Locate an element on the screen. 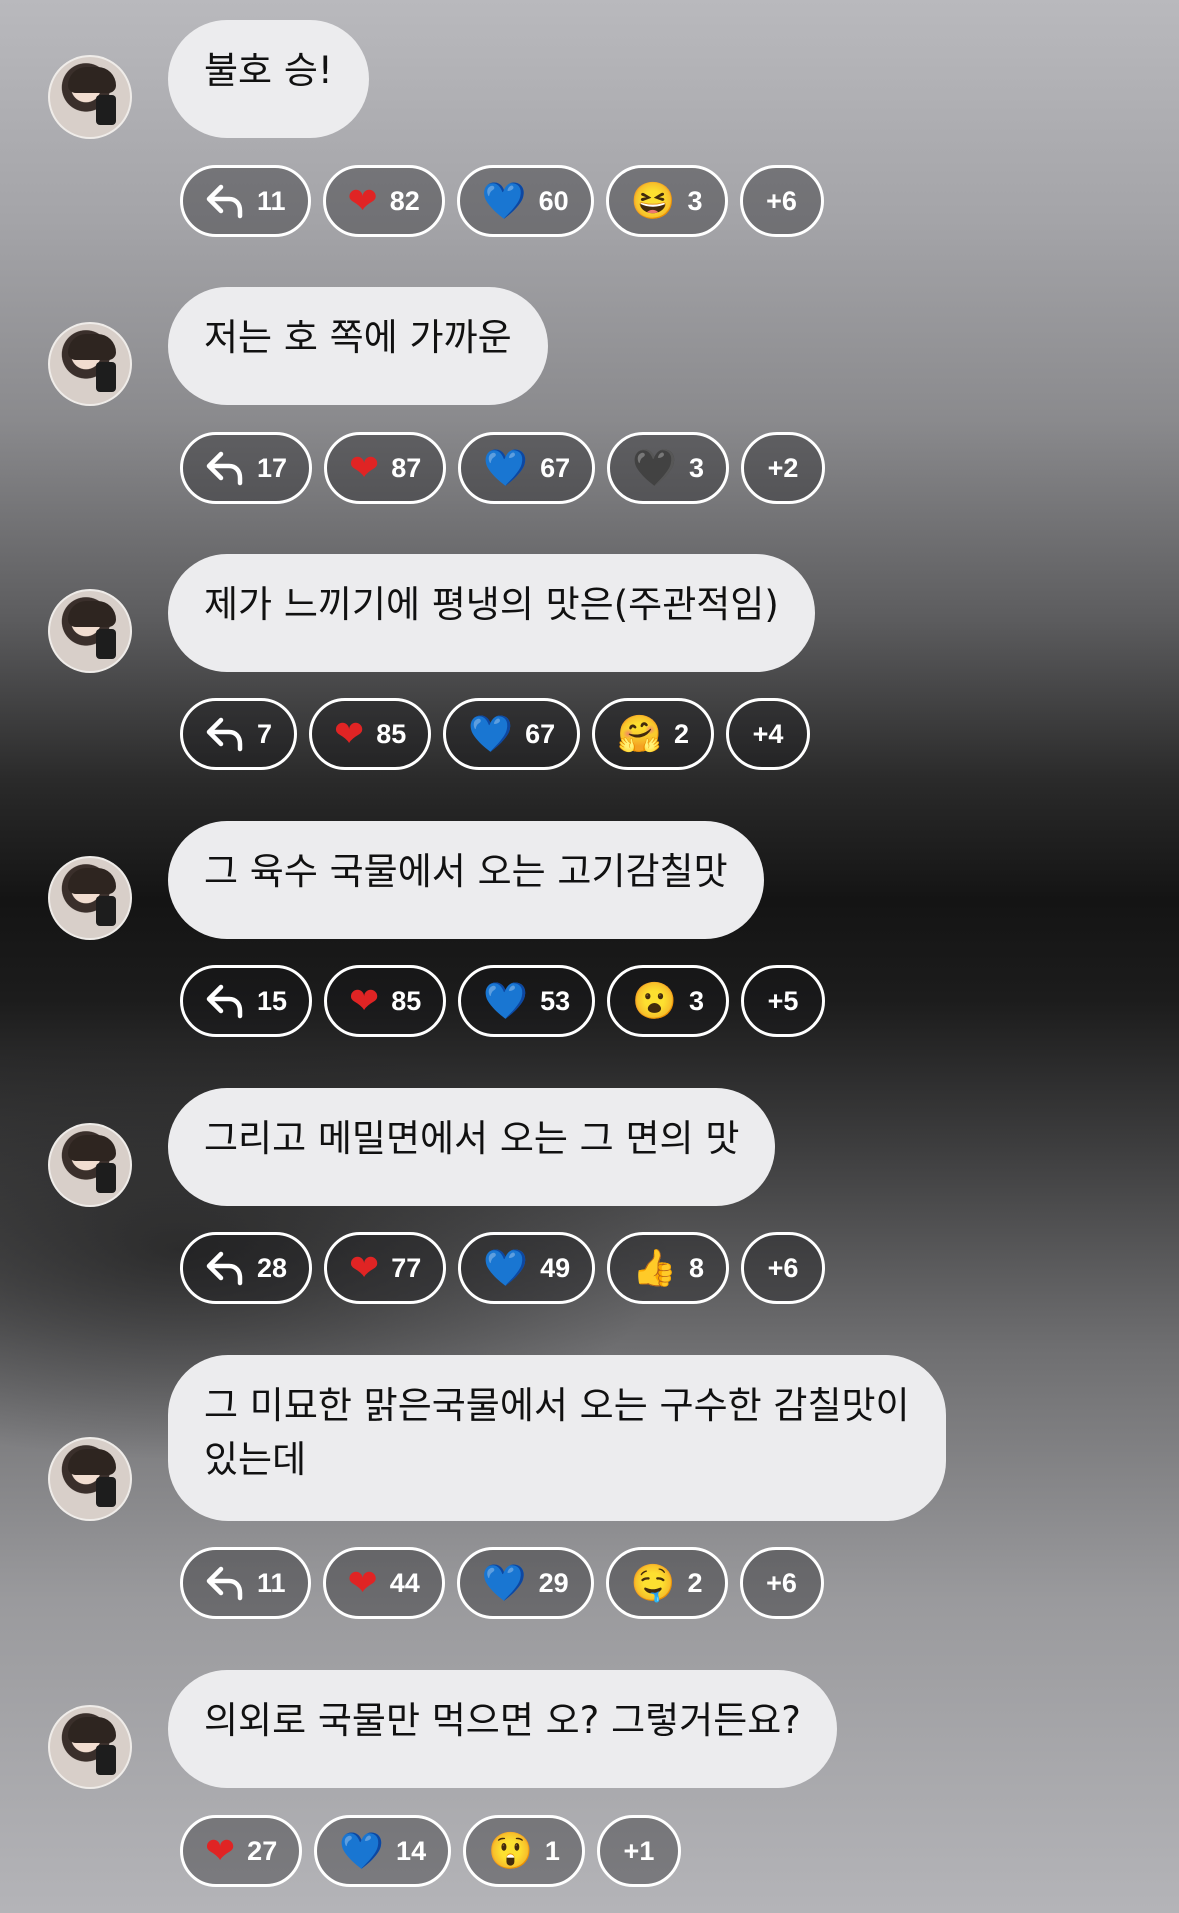  more-reactions-button: +1 is located at coordinates (638, 1851).